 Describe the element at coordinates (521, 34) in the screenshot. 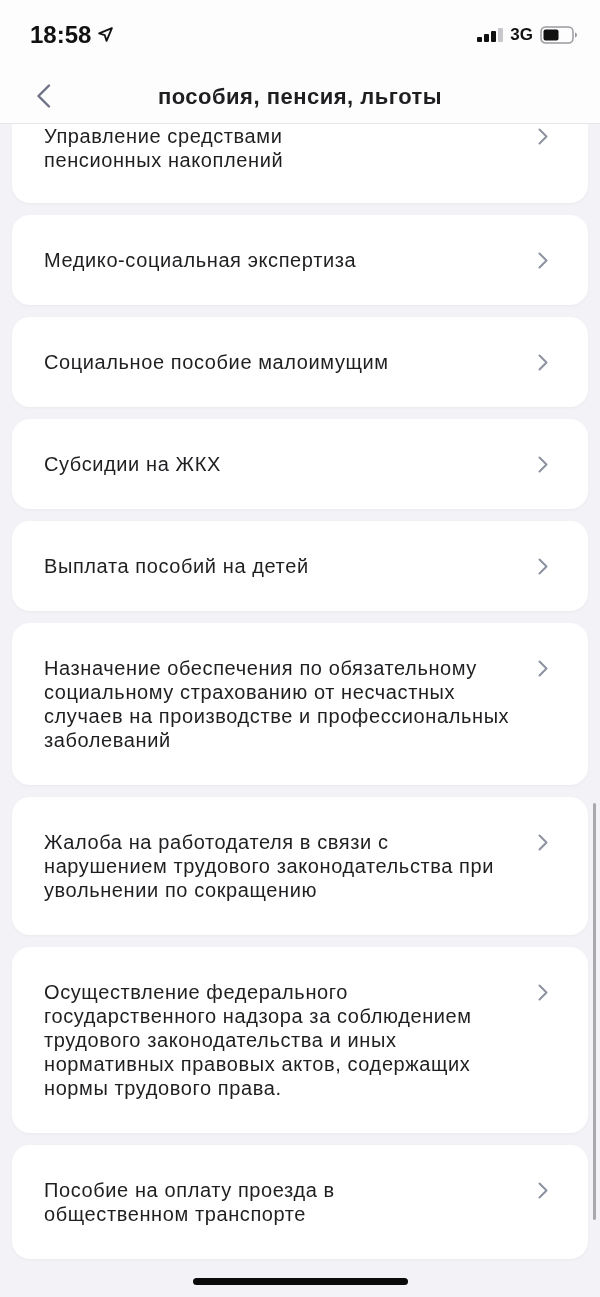

I see `network-label: 3G` at that location.